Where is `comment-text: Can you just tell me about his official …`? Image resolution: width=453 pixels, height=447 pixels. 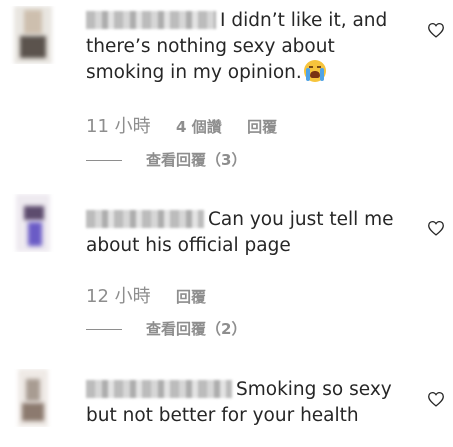
comment-text: Can you just tell me about his official … is located at coordinates (249, 233).